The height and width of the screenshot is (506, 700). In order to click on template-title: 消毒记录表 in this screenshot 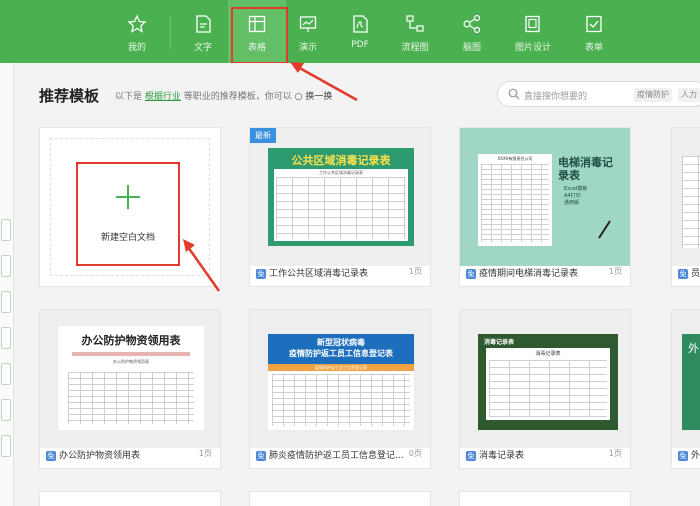, I will do `click(502, 456)`.